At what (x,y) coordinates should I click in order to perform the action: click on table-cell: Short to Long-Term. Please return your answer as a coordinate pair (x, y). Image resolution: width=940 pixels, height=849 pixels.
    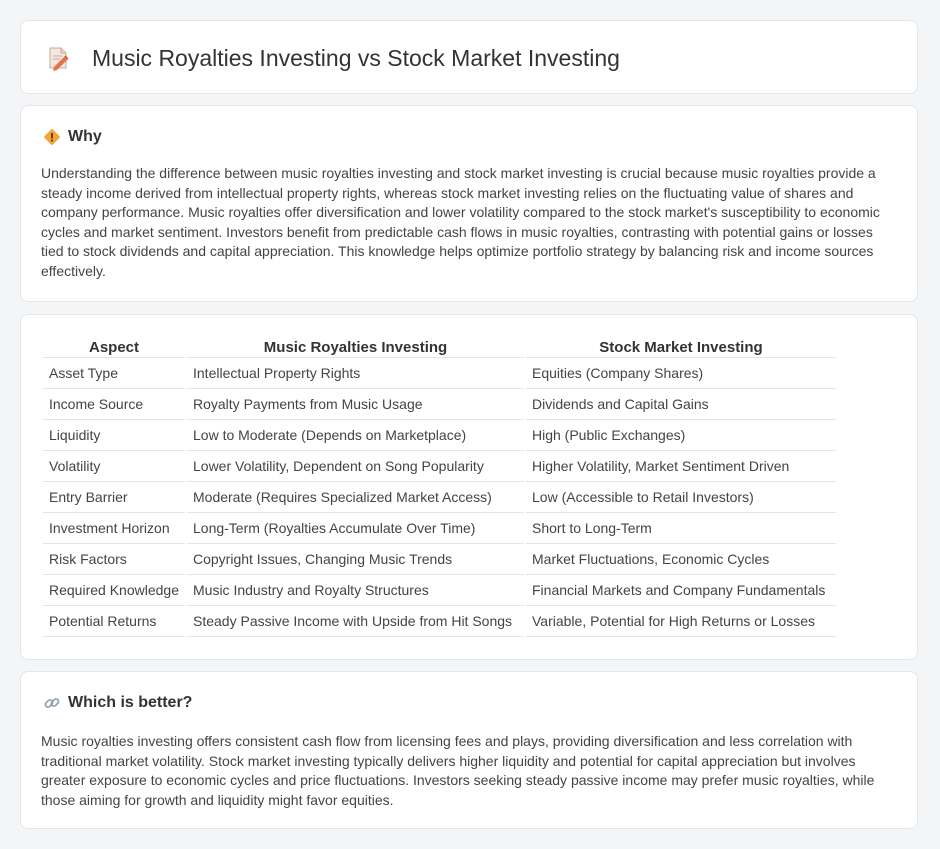
    Looking at the image, I should click on (681, 528).